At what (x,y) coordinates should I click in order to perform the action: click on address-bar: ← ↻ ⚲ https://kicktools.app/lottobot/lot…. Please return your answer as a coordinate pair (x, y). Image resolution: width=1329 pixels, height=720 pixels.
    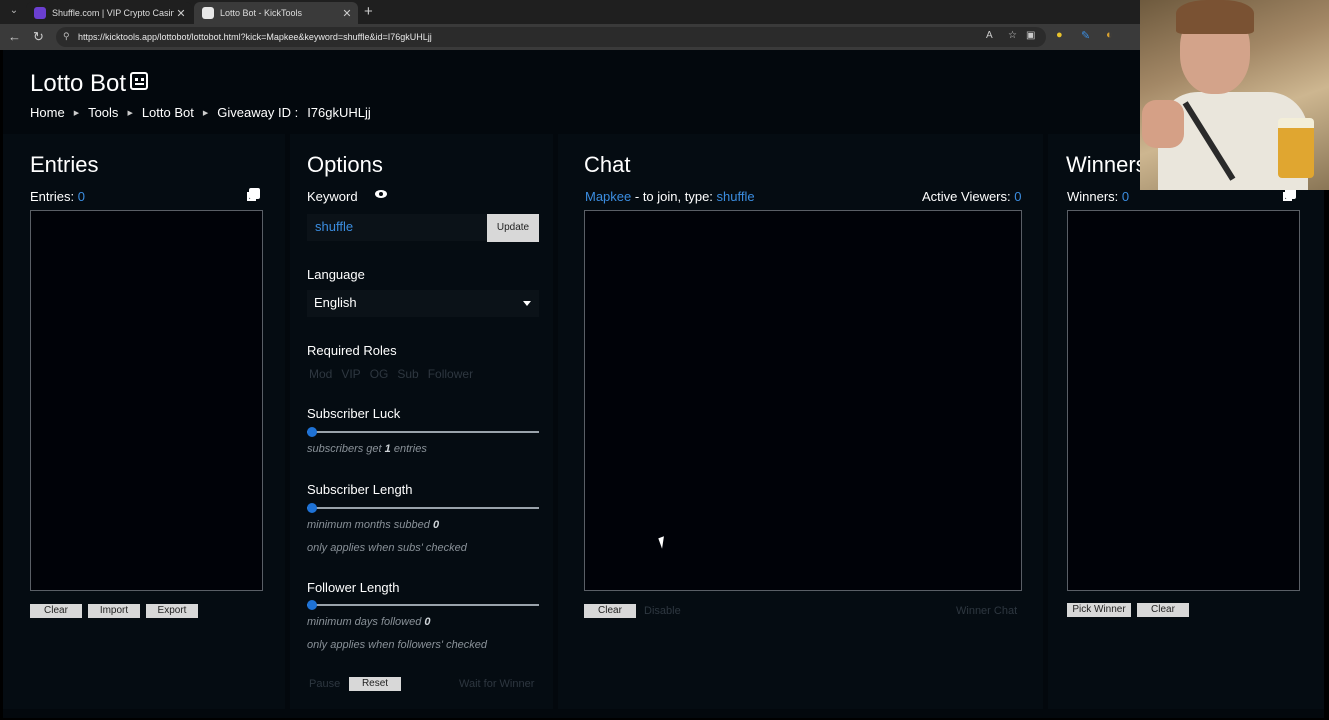
    Looking at the image, I should click on (664, 37).